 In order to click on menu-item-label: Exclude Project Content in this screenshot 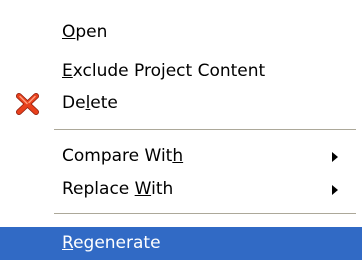, I will do `click(164, 71)`.